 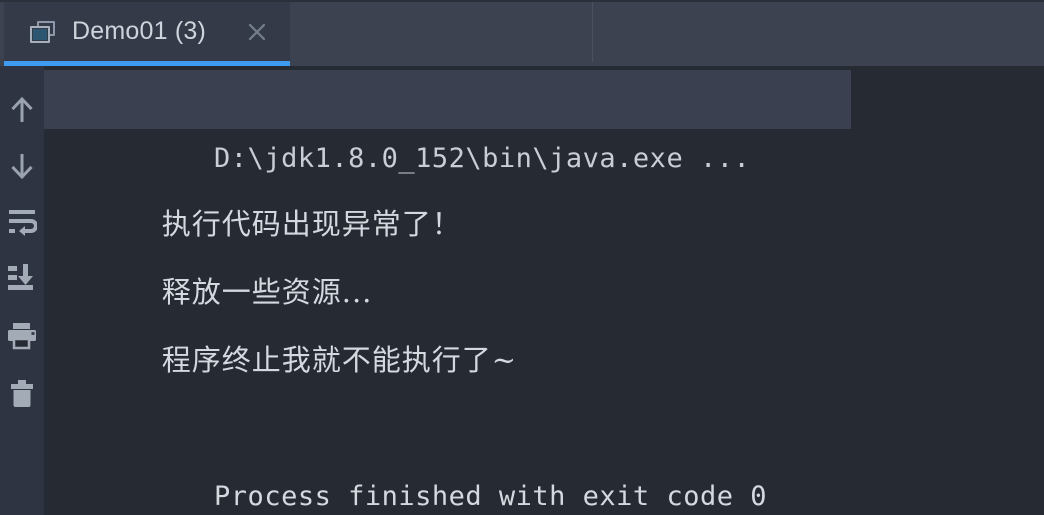 What do you see at coordinates (22, 278) in the screenshot?
I see `scroll-to-end-icon` at bounding box center [22, 278].